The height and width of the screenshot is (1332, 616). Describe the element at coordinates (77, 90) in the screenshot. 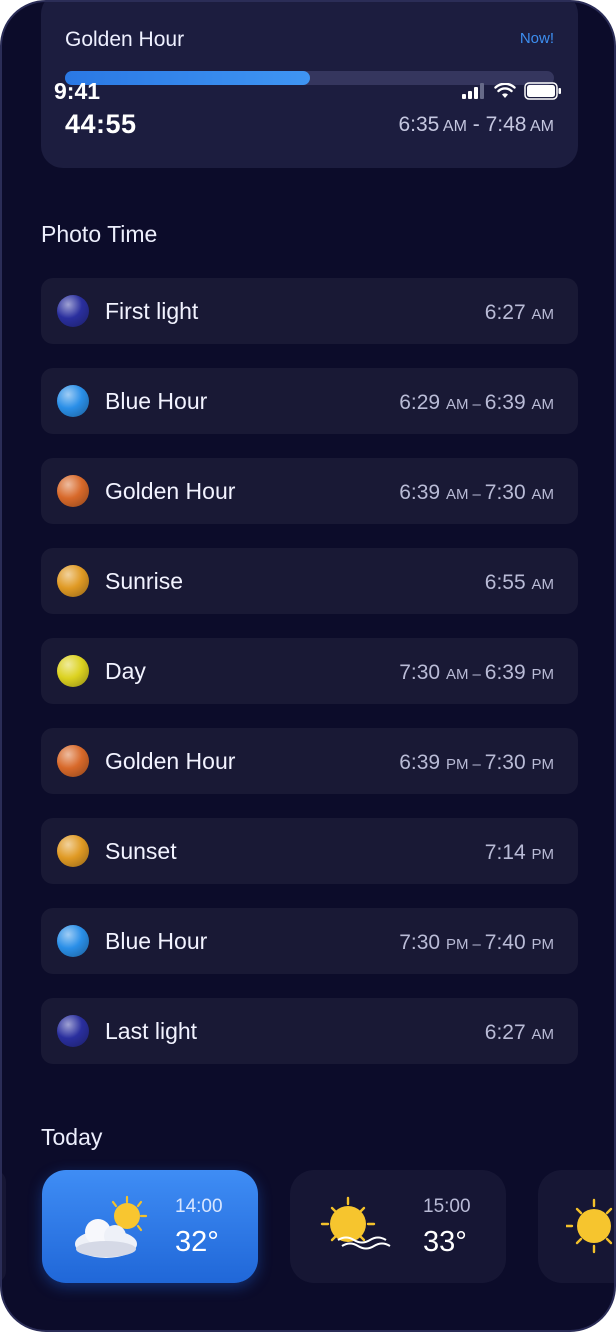

I see `status-time: 9:41` at that location.